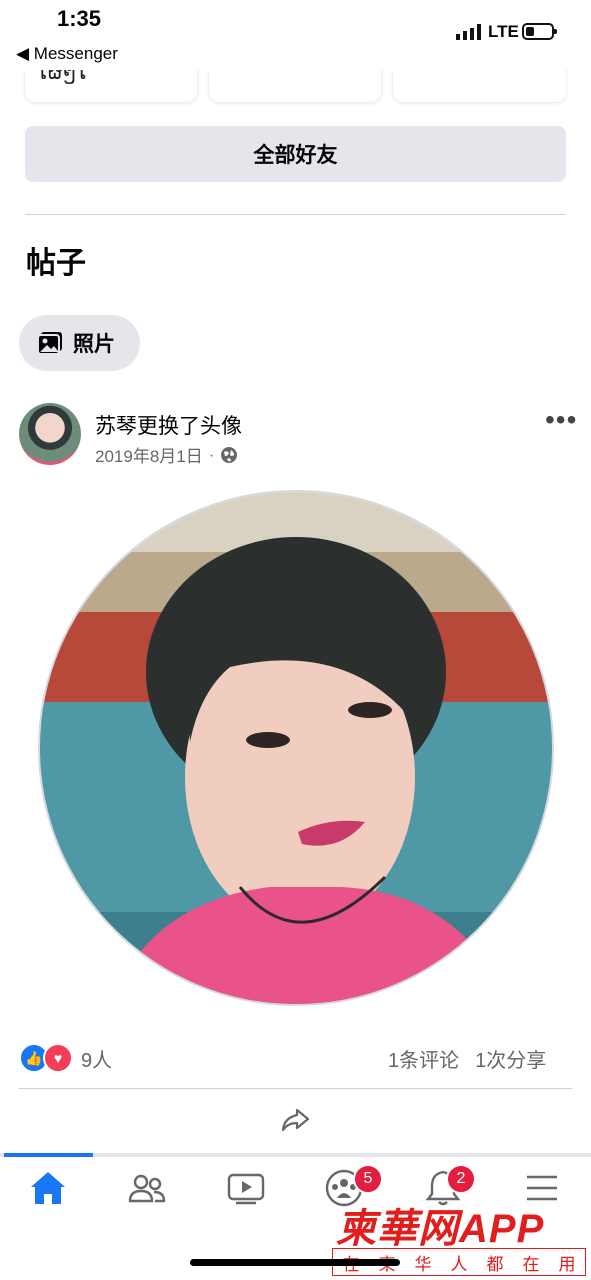 This screenshot has height=1280, width=591. I want to click on watermark-char: 华, so click(423, 1264).